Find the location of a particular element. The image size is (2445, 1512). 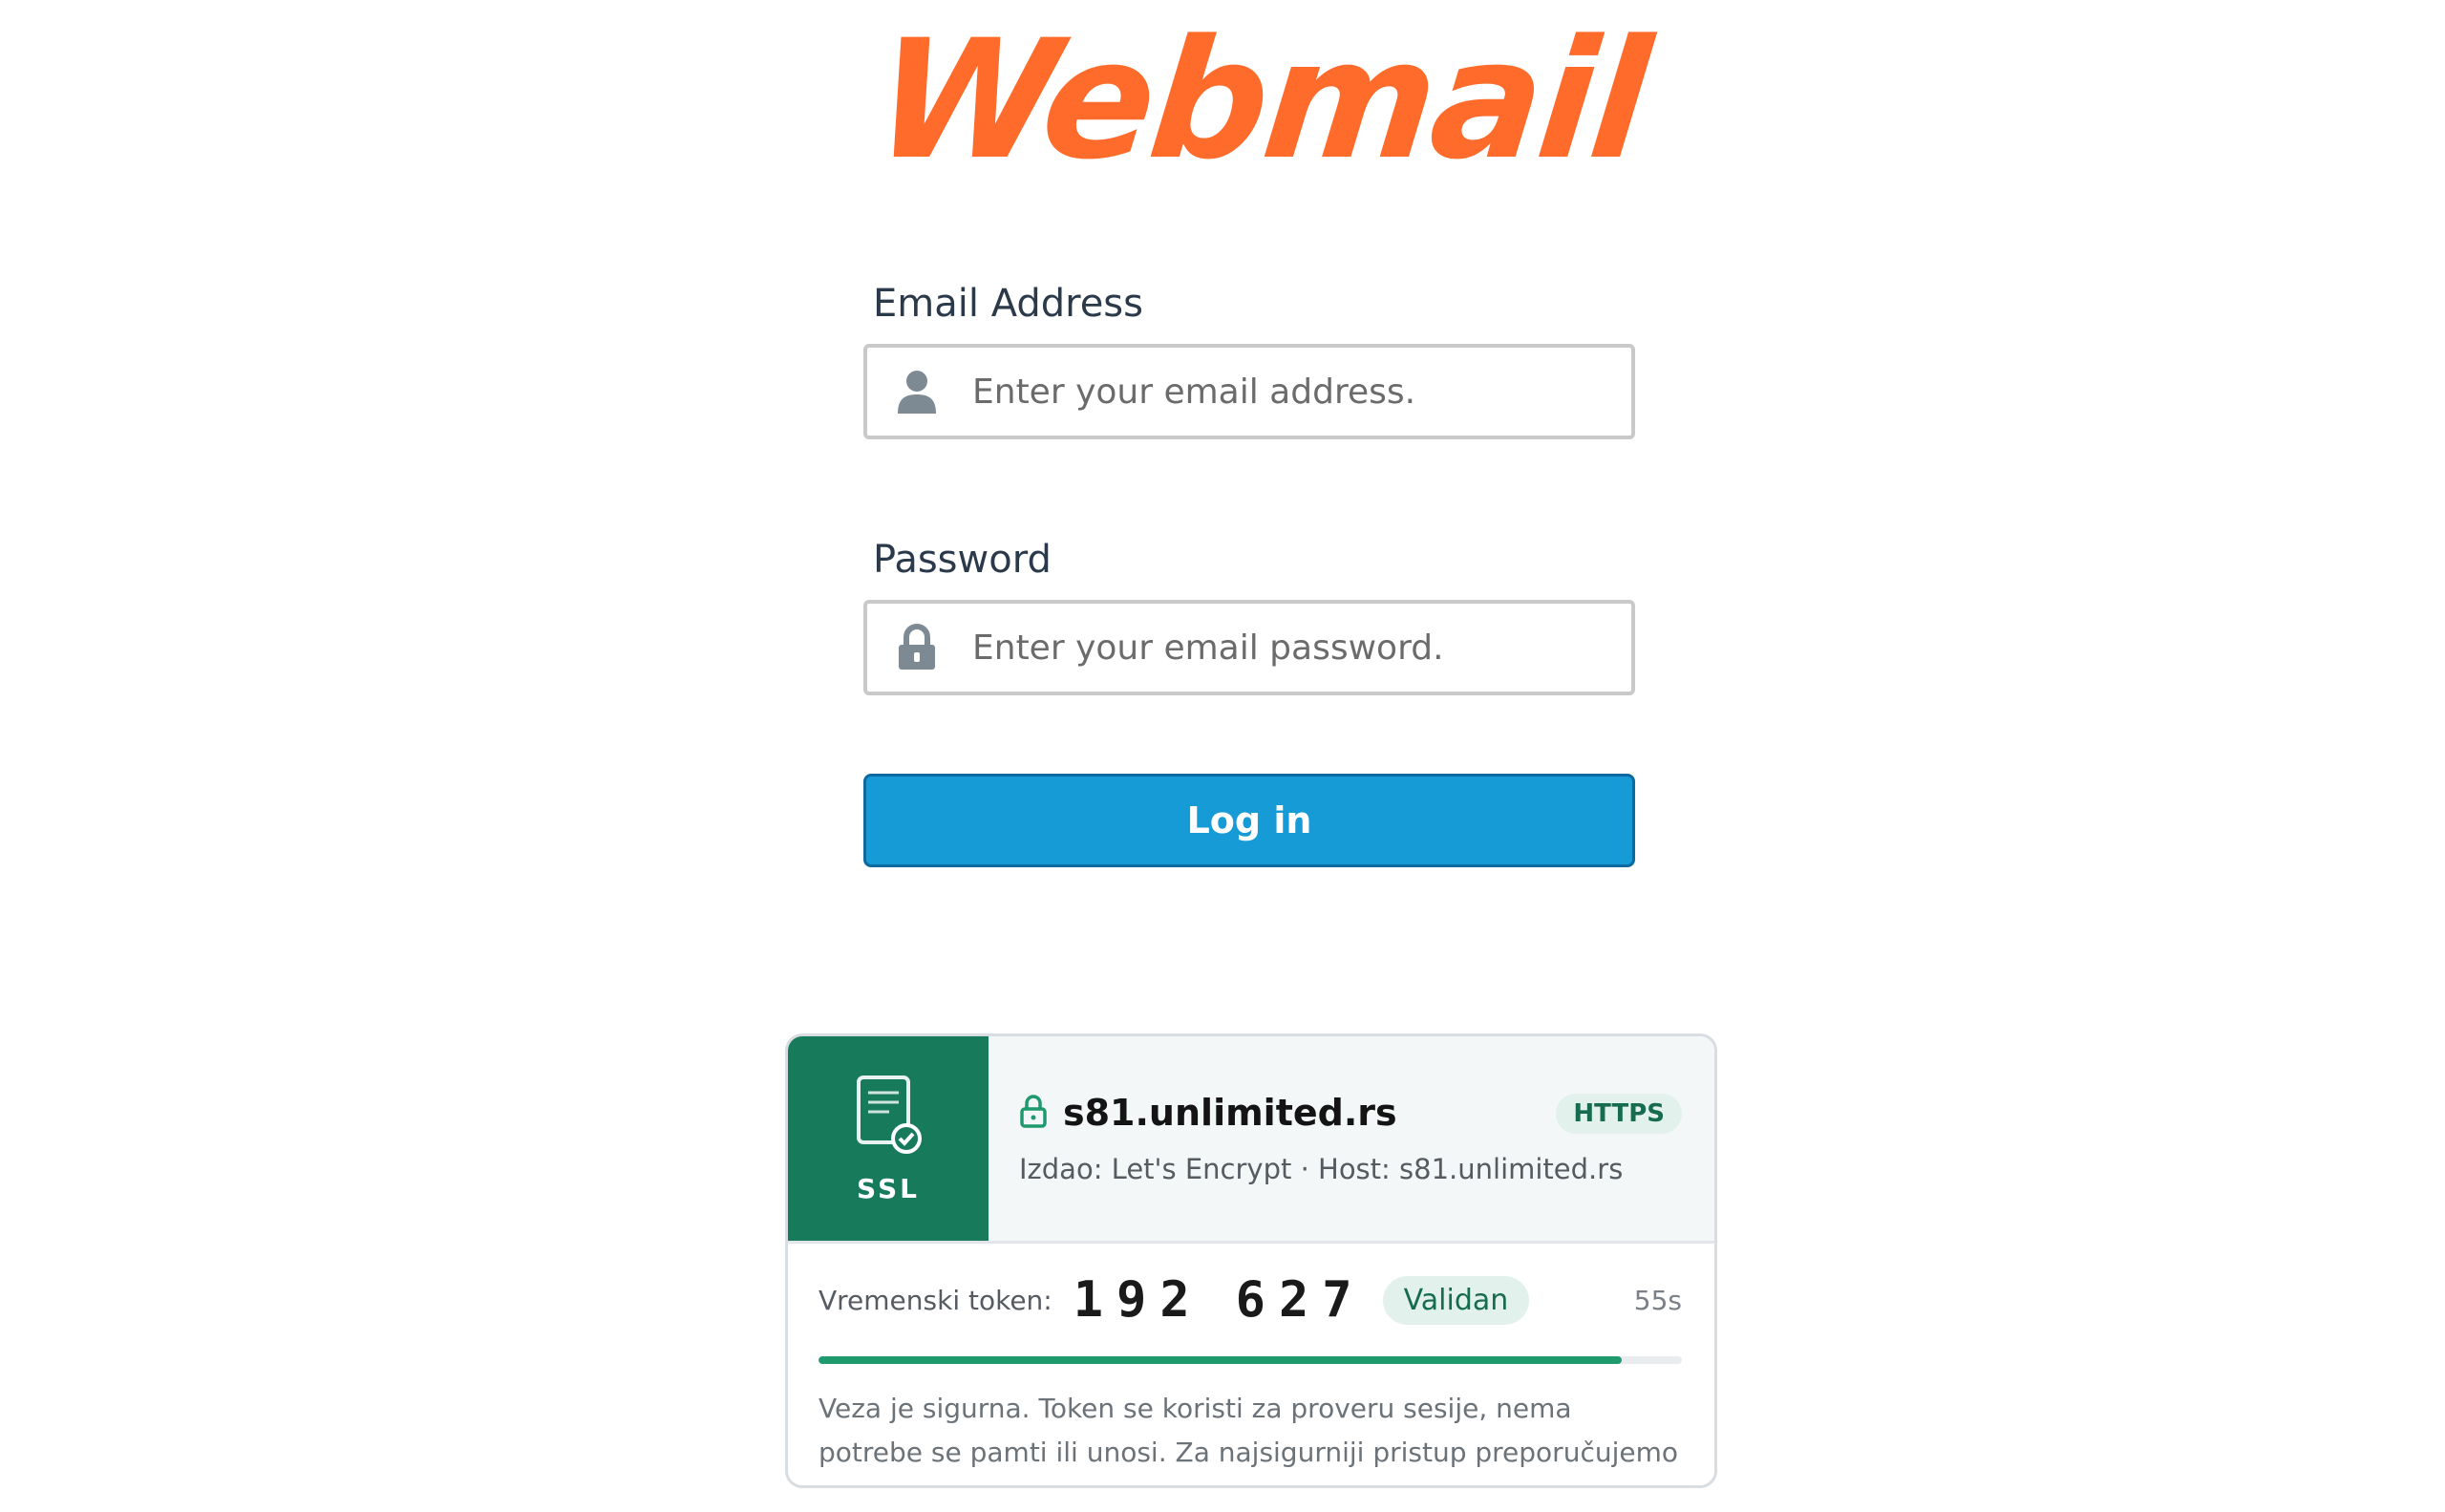

token-countdown: 55s is located at coordinates (1657, 1300).